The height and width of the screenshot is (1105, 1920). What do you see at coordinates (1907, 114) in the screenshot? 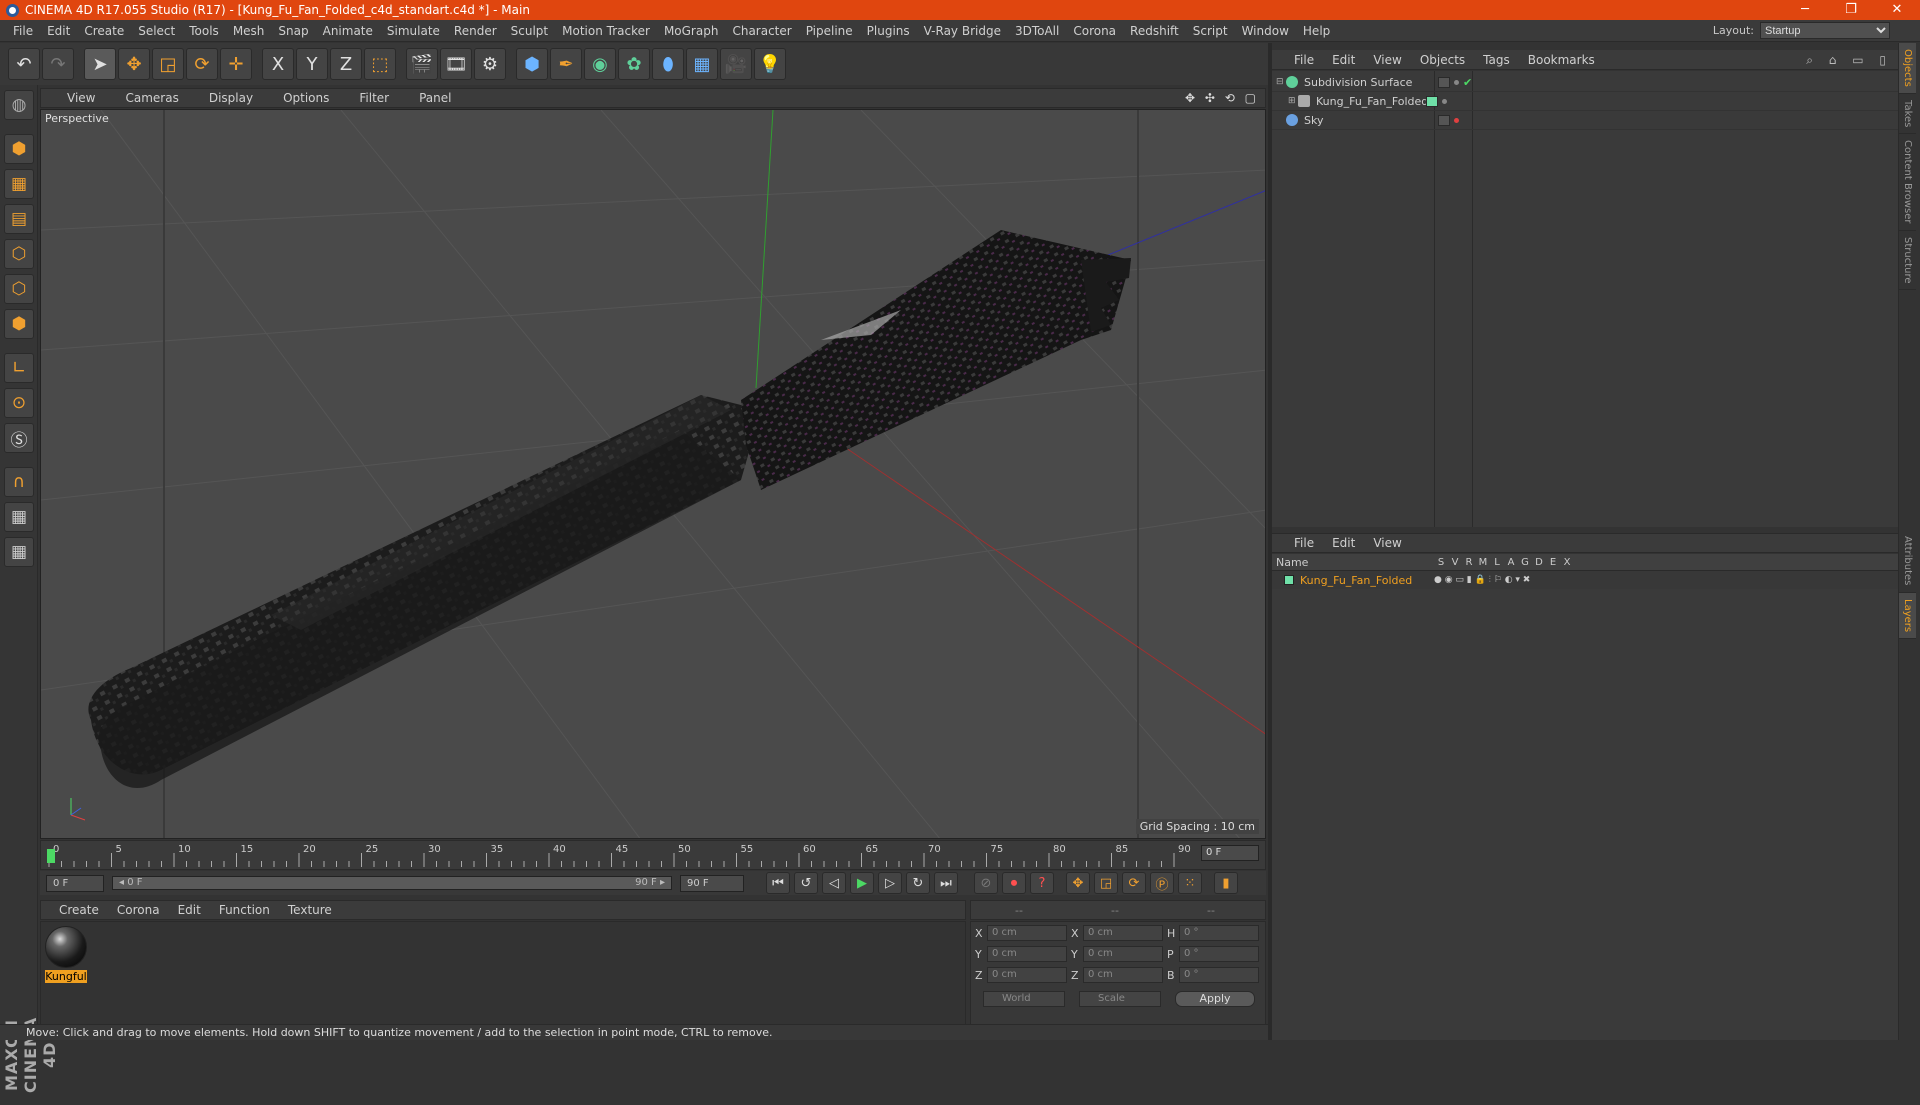
I see `tab-takes: Takes` at bounding box center [1907, 114].